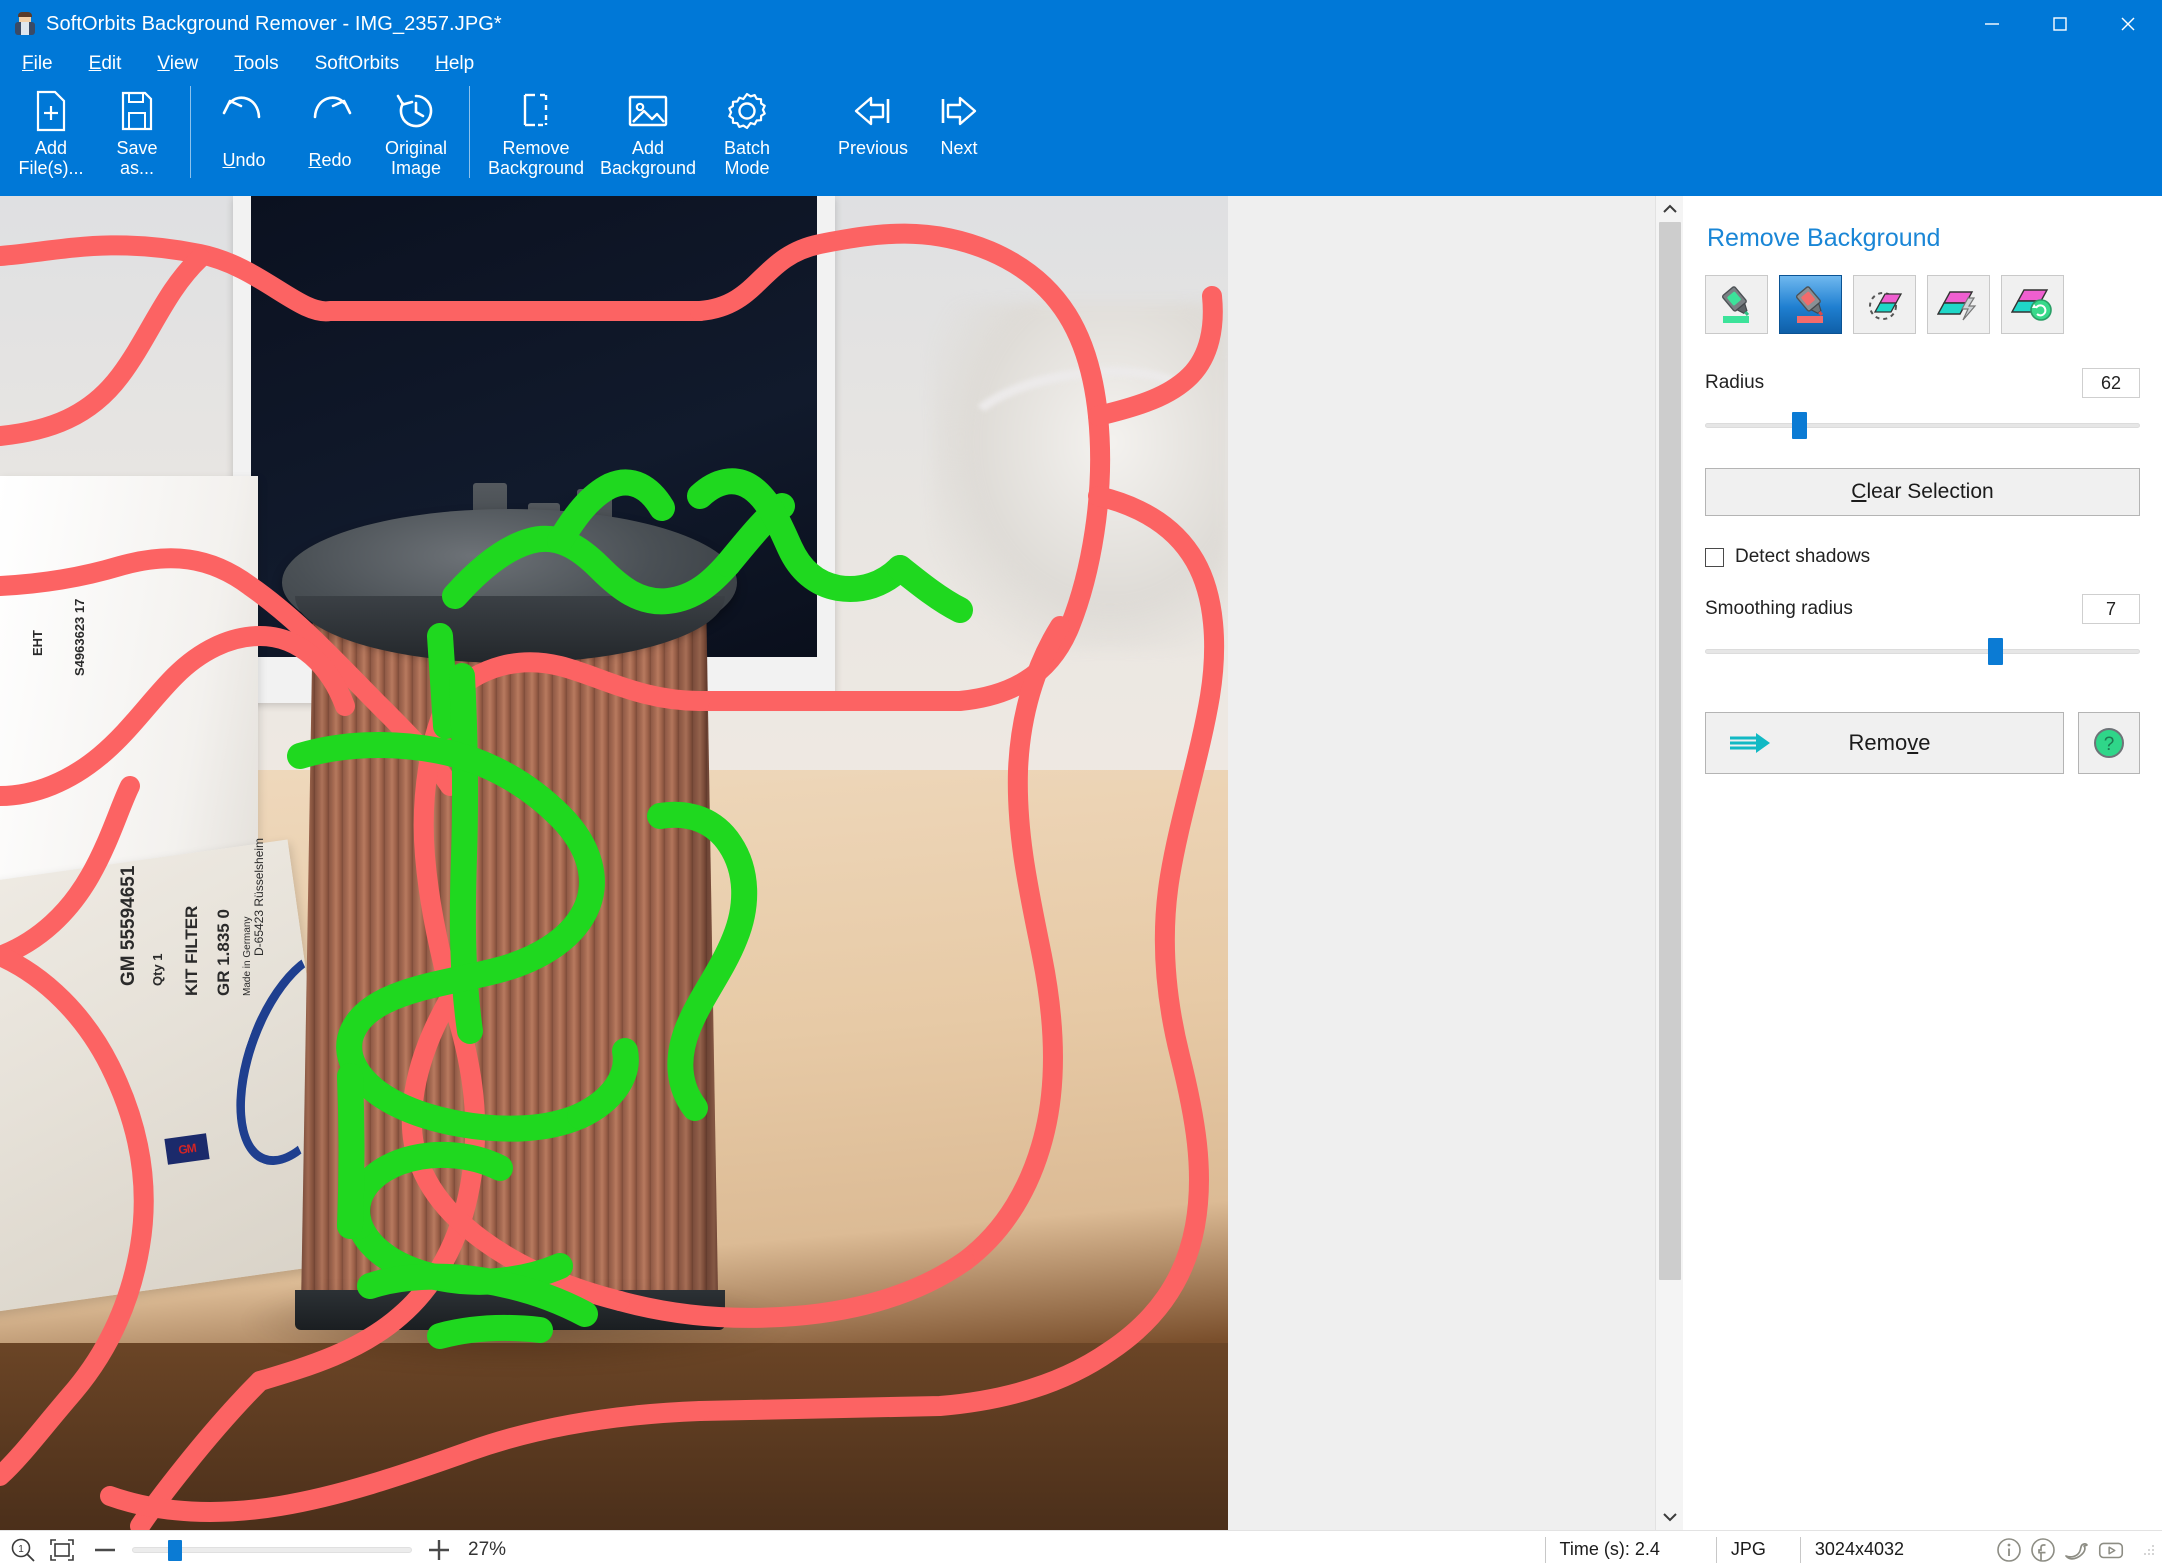 The width and height of the screenshot is (2162, 1568). What do you see at coordinates (37, 64) in the screenshot?
I see `menu-file: File` at bounding box center [37, 64].